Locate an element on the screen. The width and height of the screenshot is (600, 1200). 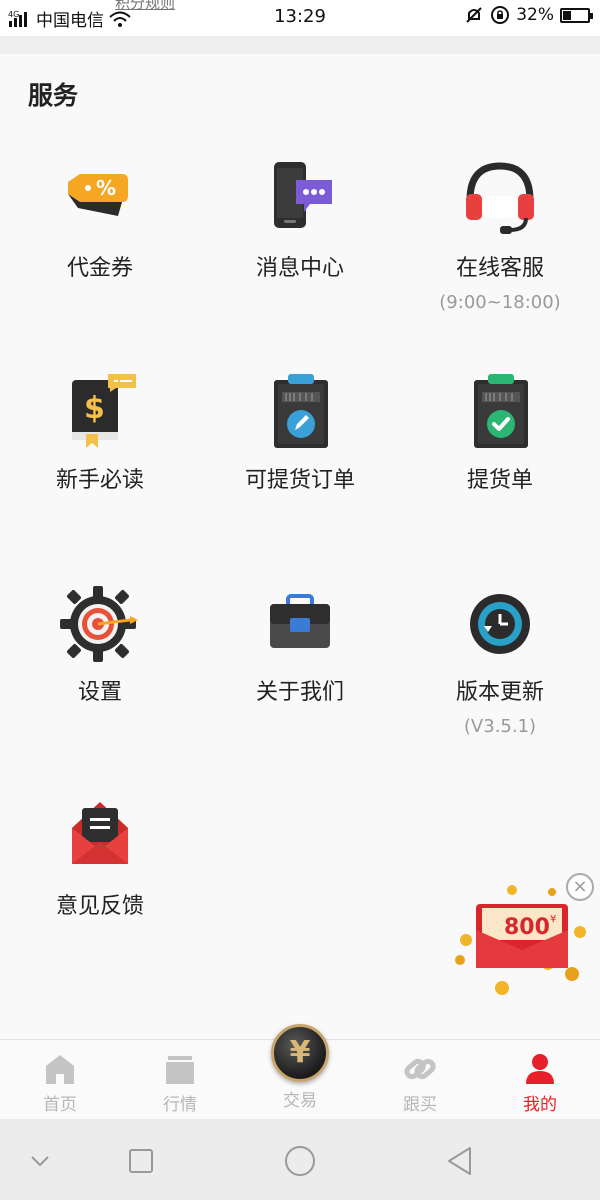
briefcase-icon is located at coordinates (300, 624).